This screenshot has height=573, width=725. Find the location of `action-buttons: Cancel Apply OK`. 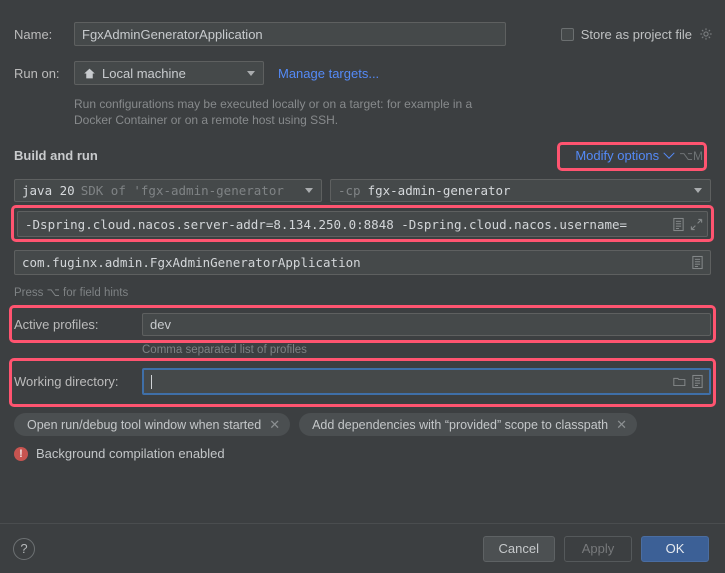

action-buttons: Cancel Apply OK is located at coordinates (595, 548).